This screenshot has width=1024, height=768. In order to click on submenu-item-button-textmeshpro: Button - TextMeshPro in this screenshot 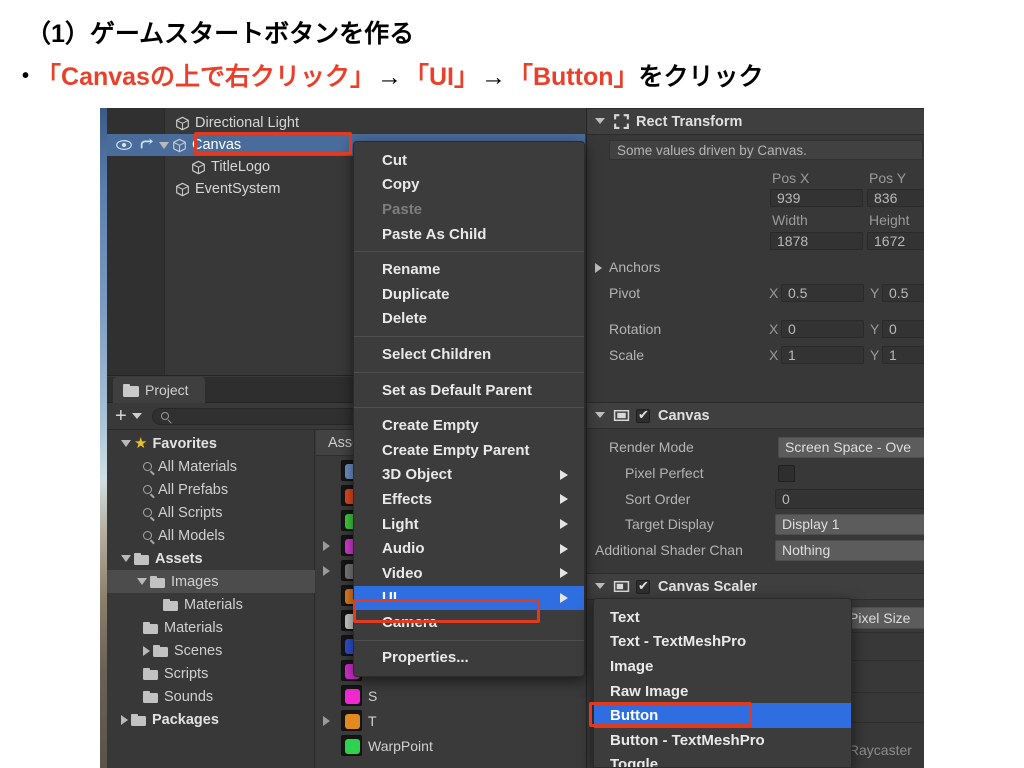, I will do `click(722, 740)`.